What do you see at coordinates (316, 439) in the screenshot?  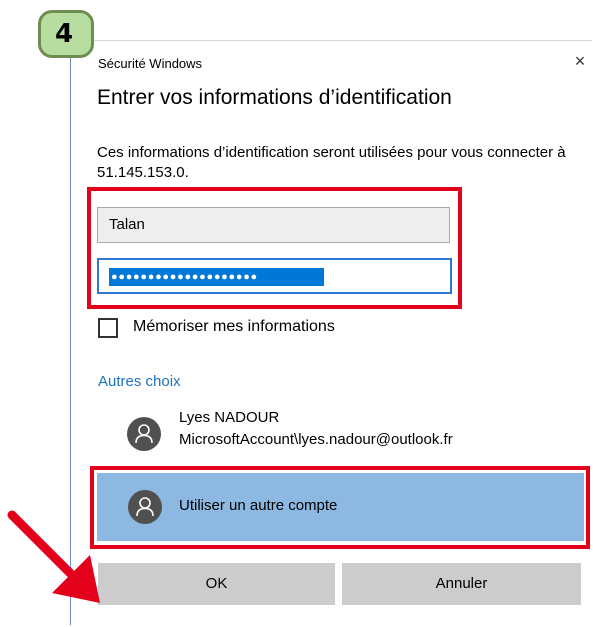 I see `account-identifier: MicrosoftAccount\lyes.nadour@outlook.fr` at bounding box center [316, 439].